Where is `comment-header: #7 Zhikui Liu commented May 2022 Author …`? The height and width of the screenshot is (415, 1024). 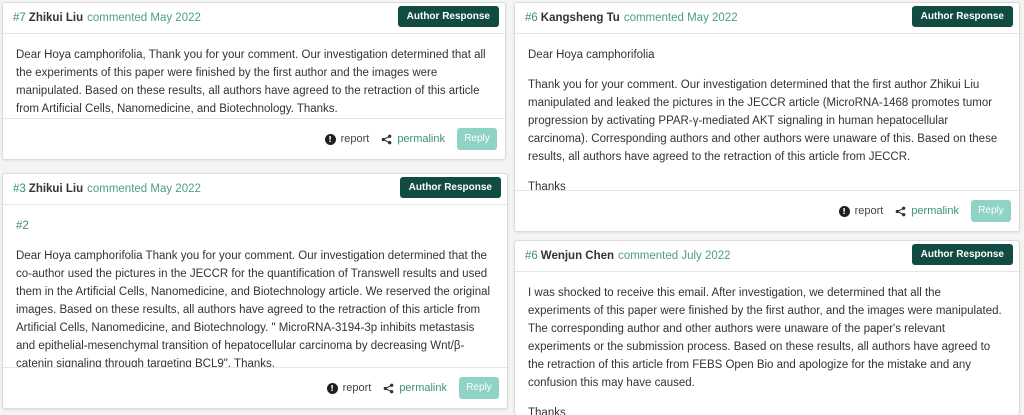 comment-header: #7 Zhikui Liu commented May 2022 Author … is located at coordinates (254, 18).